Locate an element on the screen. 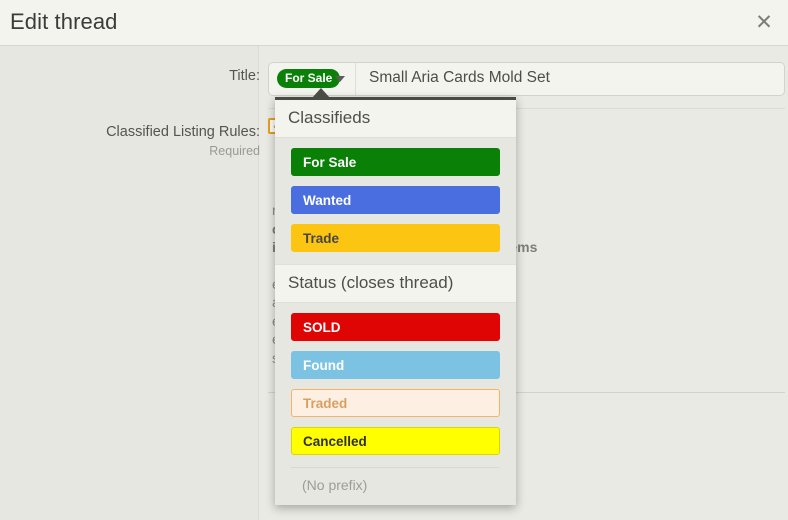 The width and height of the screenshot is (788, 520). menu-item-wanted: Wanted is located at coordinates (395, 200).